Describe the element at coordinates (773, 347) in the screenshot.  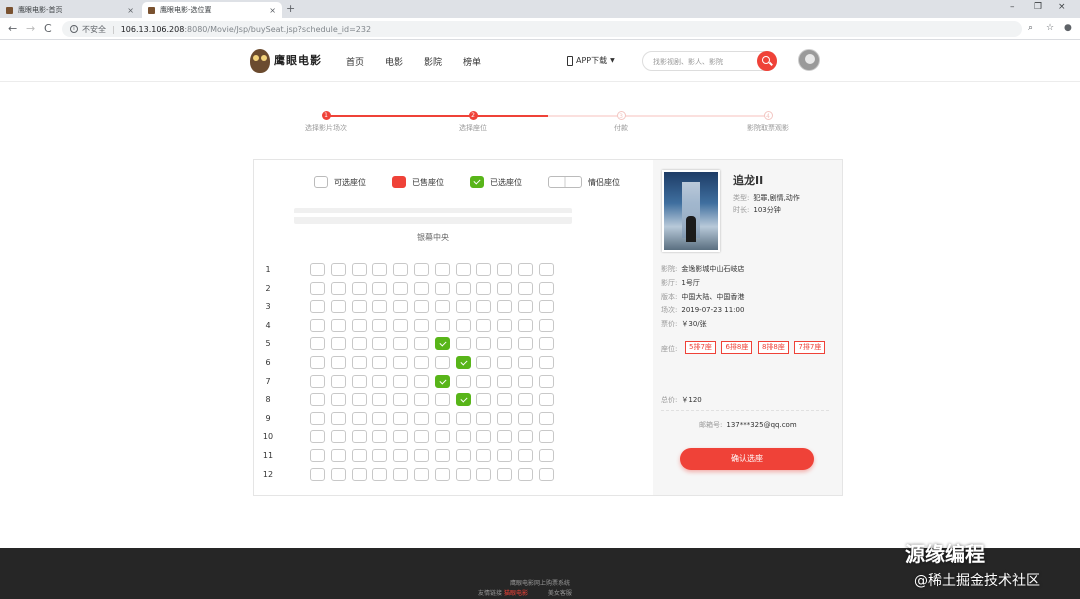
I see `seat-tag: 8排8座` at that location.